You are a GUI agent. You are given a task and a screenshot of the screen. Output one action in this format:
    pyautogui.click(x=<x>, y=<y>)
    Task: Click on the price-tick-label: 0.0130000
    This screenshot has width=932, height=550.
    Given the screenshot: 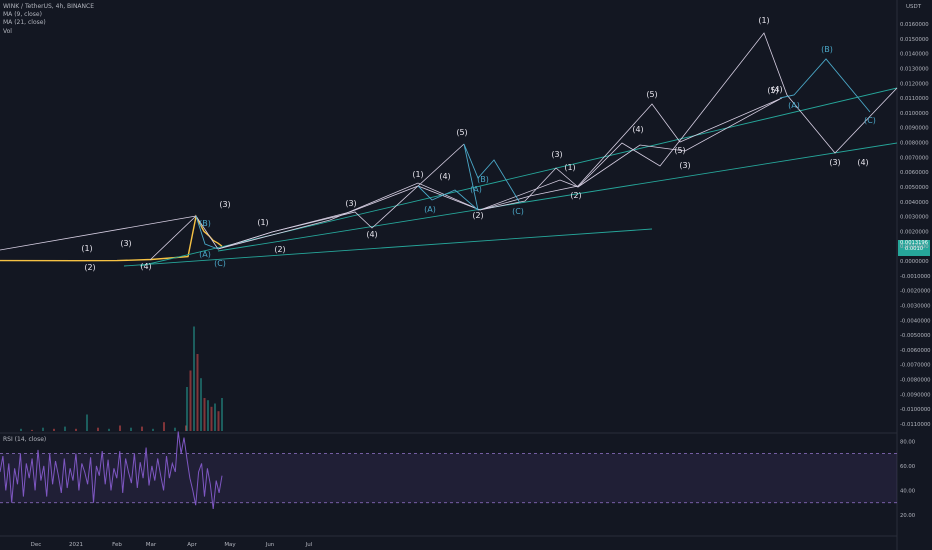 What is the action you would take?
    pyautogui.click(x=914, y=69)
    